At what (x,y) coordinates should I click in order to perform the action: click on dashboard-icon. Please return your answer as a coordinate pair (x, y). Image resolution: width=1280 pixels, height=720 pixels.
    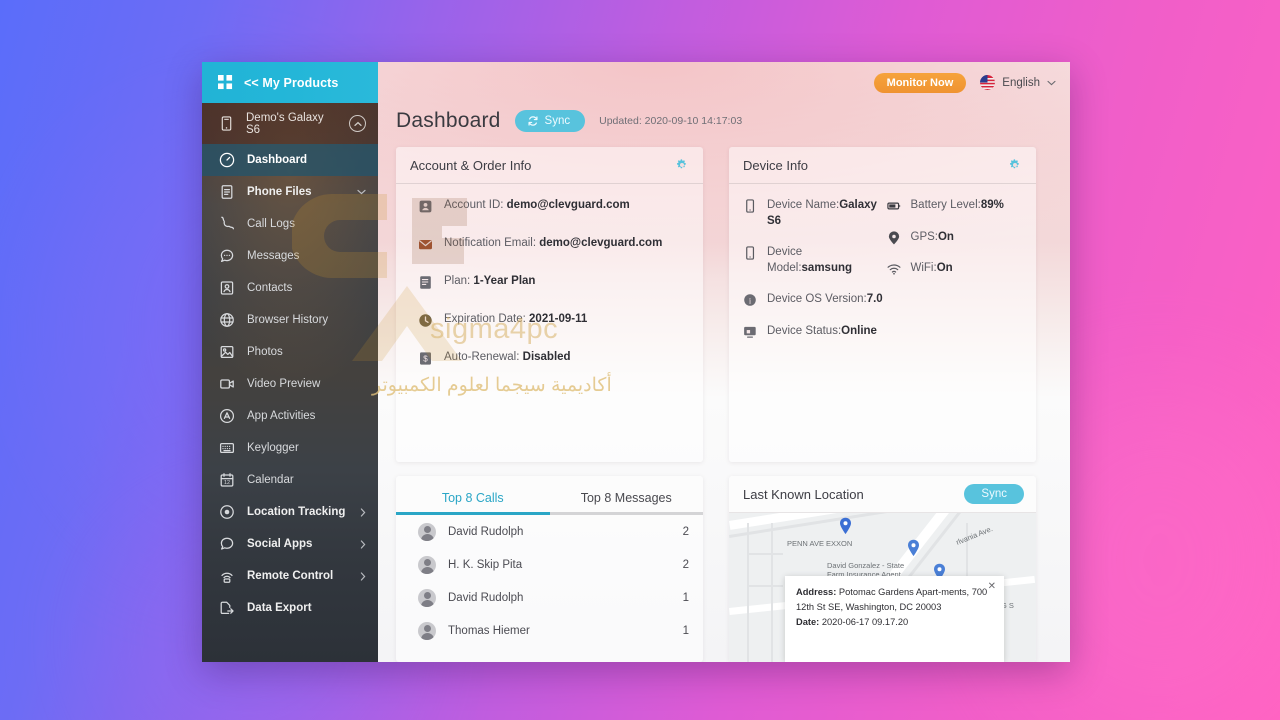
    Looking at the image, I should click on (227, 160).